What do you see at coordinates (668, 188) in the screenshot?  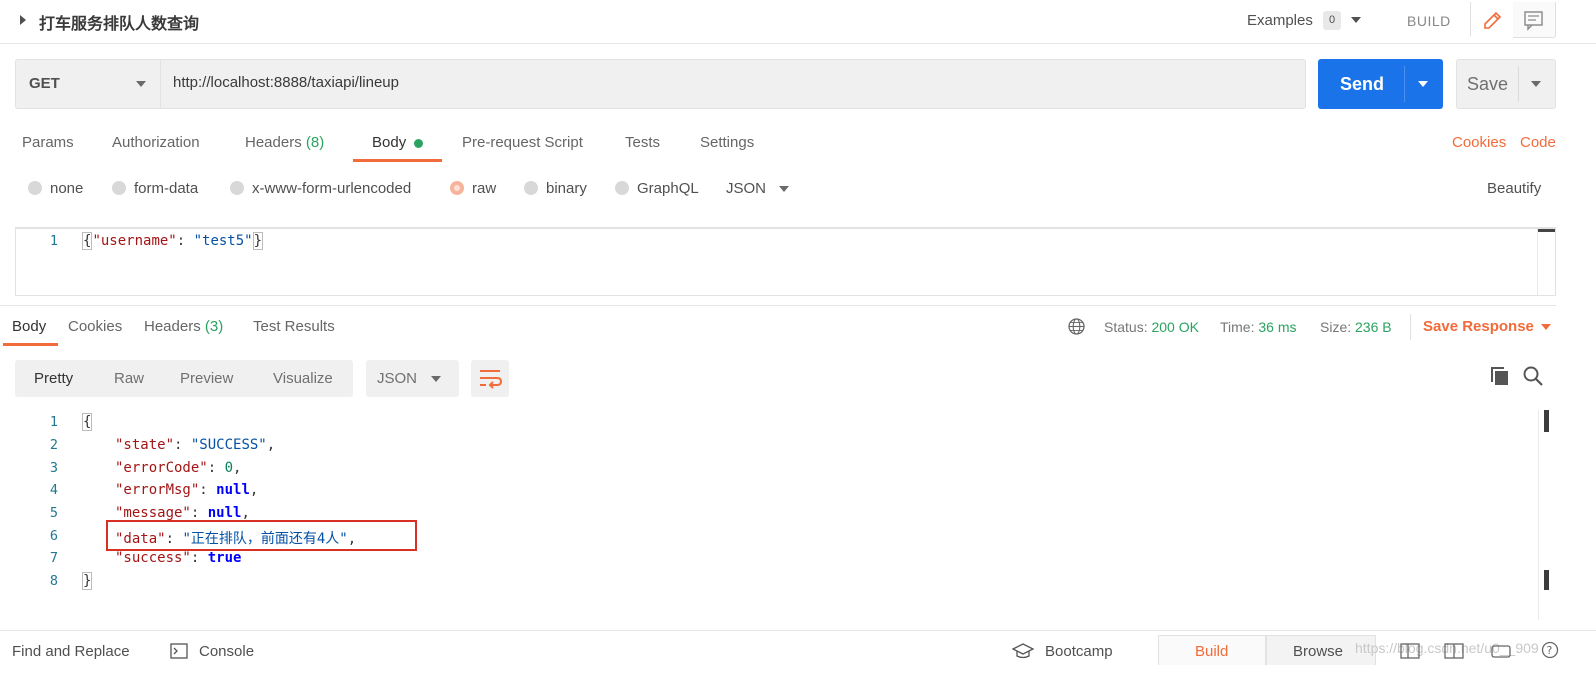 I see `radio-graphql-label: GraphQL` at bounding box center [668, 188].